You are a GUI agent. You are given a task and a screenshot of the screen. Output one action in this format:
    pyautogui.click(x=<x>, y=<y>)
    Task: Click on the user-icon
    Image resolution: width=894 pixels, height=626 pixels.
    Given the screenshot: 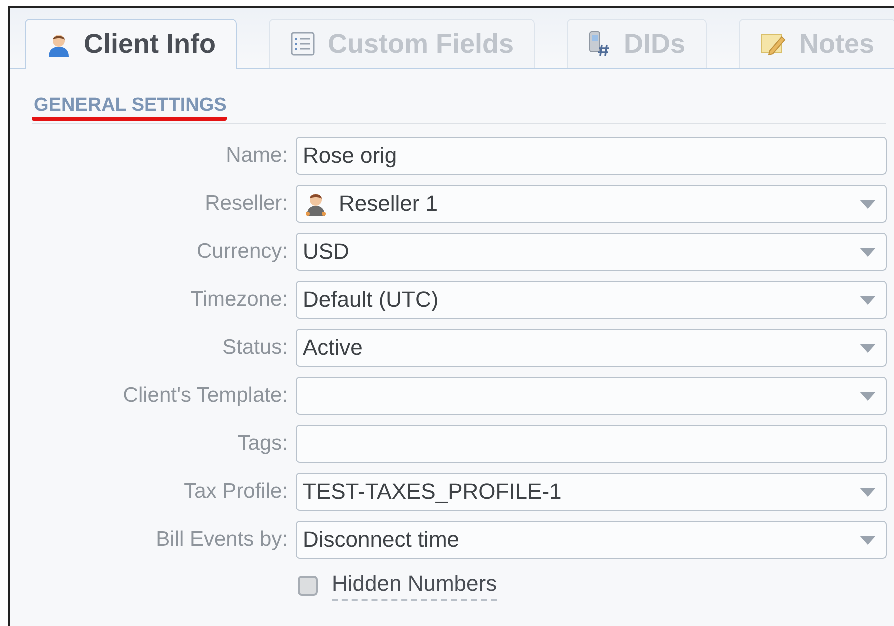 What is the action you would take?
    pyautogui.click(x=316, y=204)
    